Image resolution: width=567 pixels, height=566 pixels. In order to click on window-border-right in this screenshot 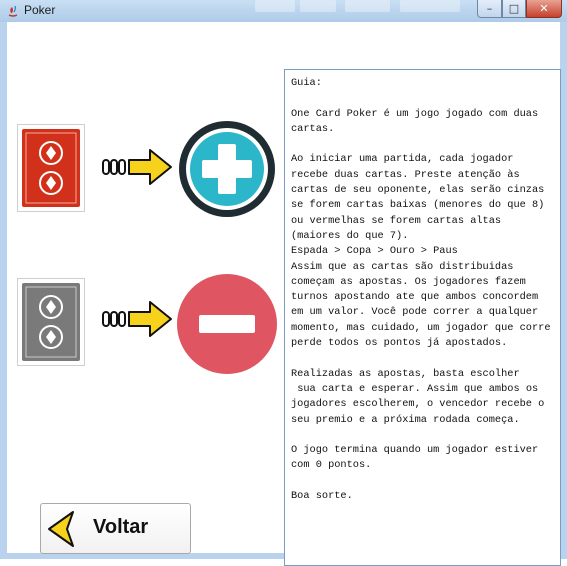, I will do `click(563, 290)`.